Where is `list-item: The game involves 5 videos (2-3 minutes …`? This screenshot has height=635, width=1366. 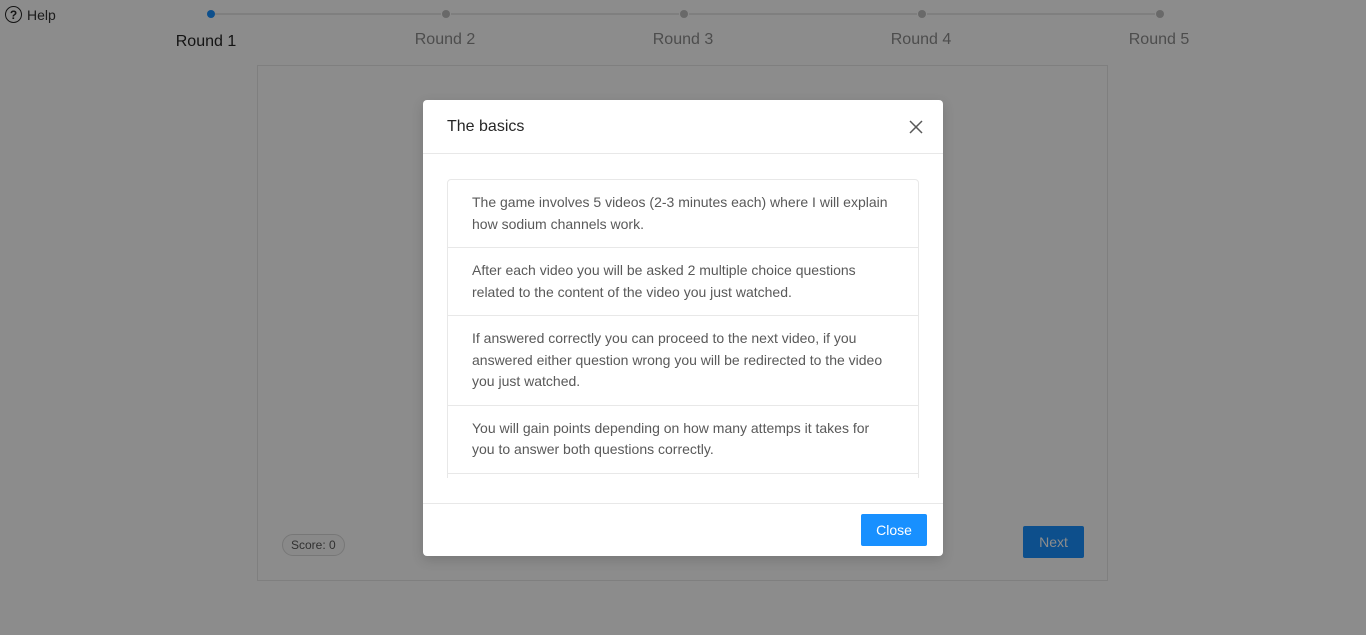 list-item: The game involves 5 videos (2-3 minutes … is located at coordinates (683, 214).